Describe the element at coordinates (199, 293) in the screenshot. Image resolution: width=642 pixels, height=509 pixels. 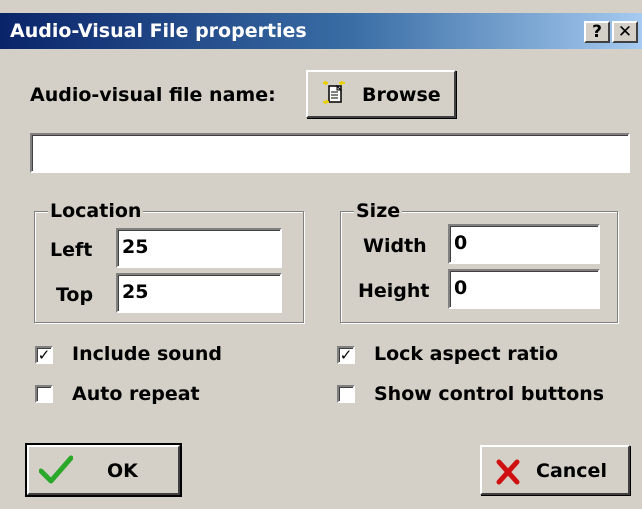
I see `top-input: 25` at that location.